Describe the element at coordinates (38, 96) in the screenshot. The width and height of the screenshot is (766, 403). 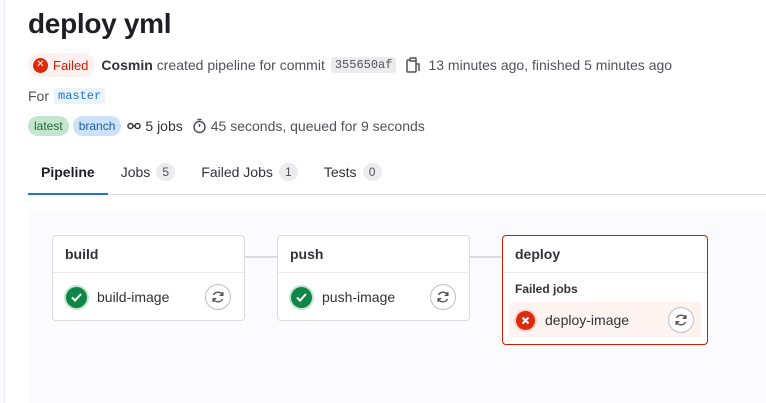
I see `for-label: For` at that location.